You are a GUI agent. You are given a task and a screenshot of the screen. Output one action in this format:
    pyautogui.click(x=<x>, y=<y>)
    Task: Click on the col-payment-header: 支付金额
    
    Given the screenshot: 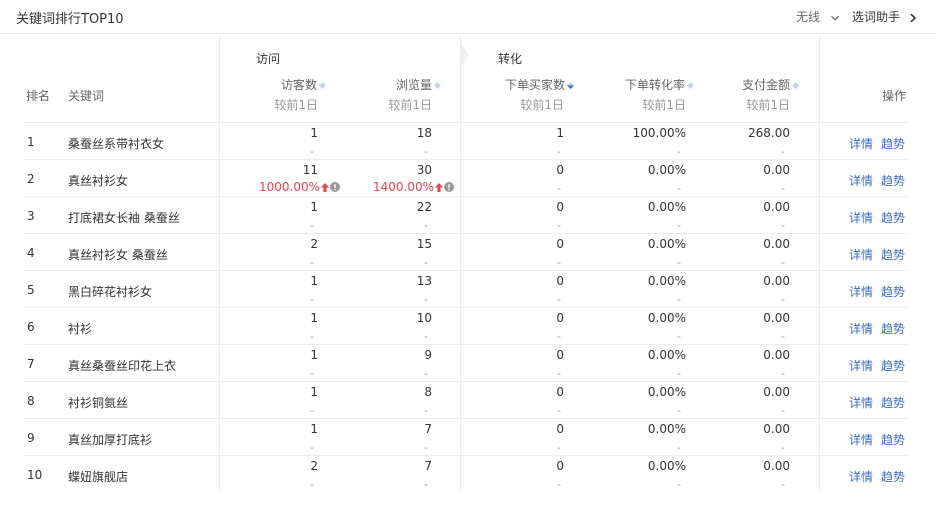 What is the action you would take?
    pyautogui.click(x=759, y=84)
    